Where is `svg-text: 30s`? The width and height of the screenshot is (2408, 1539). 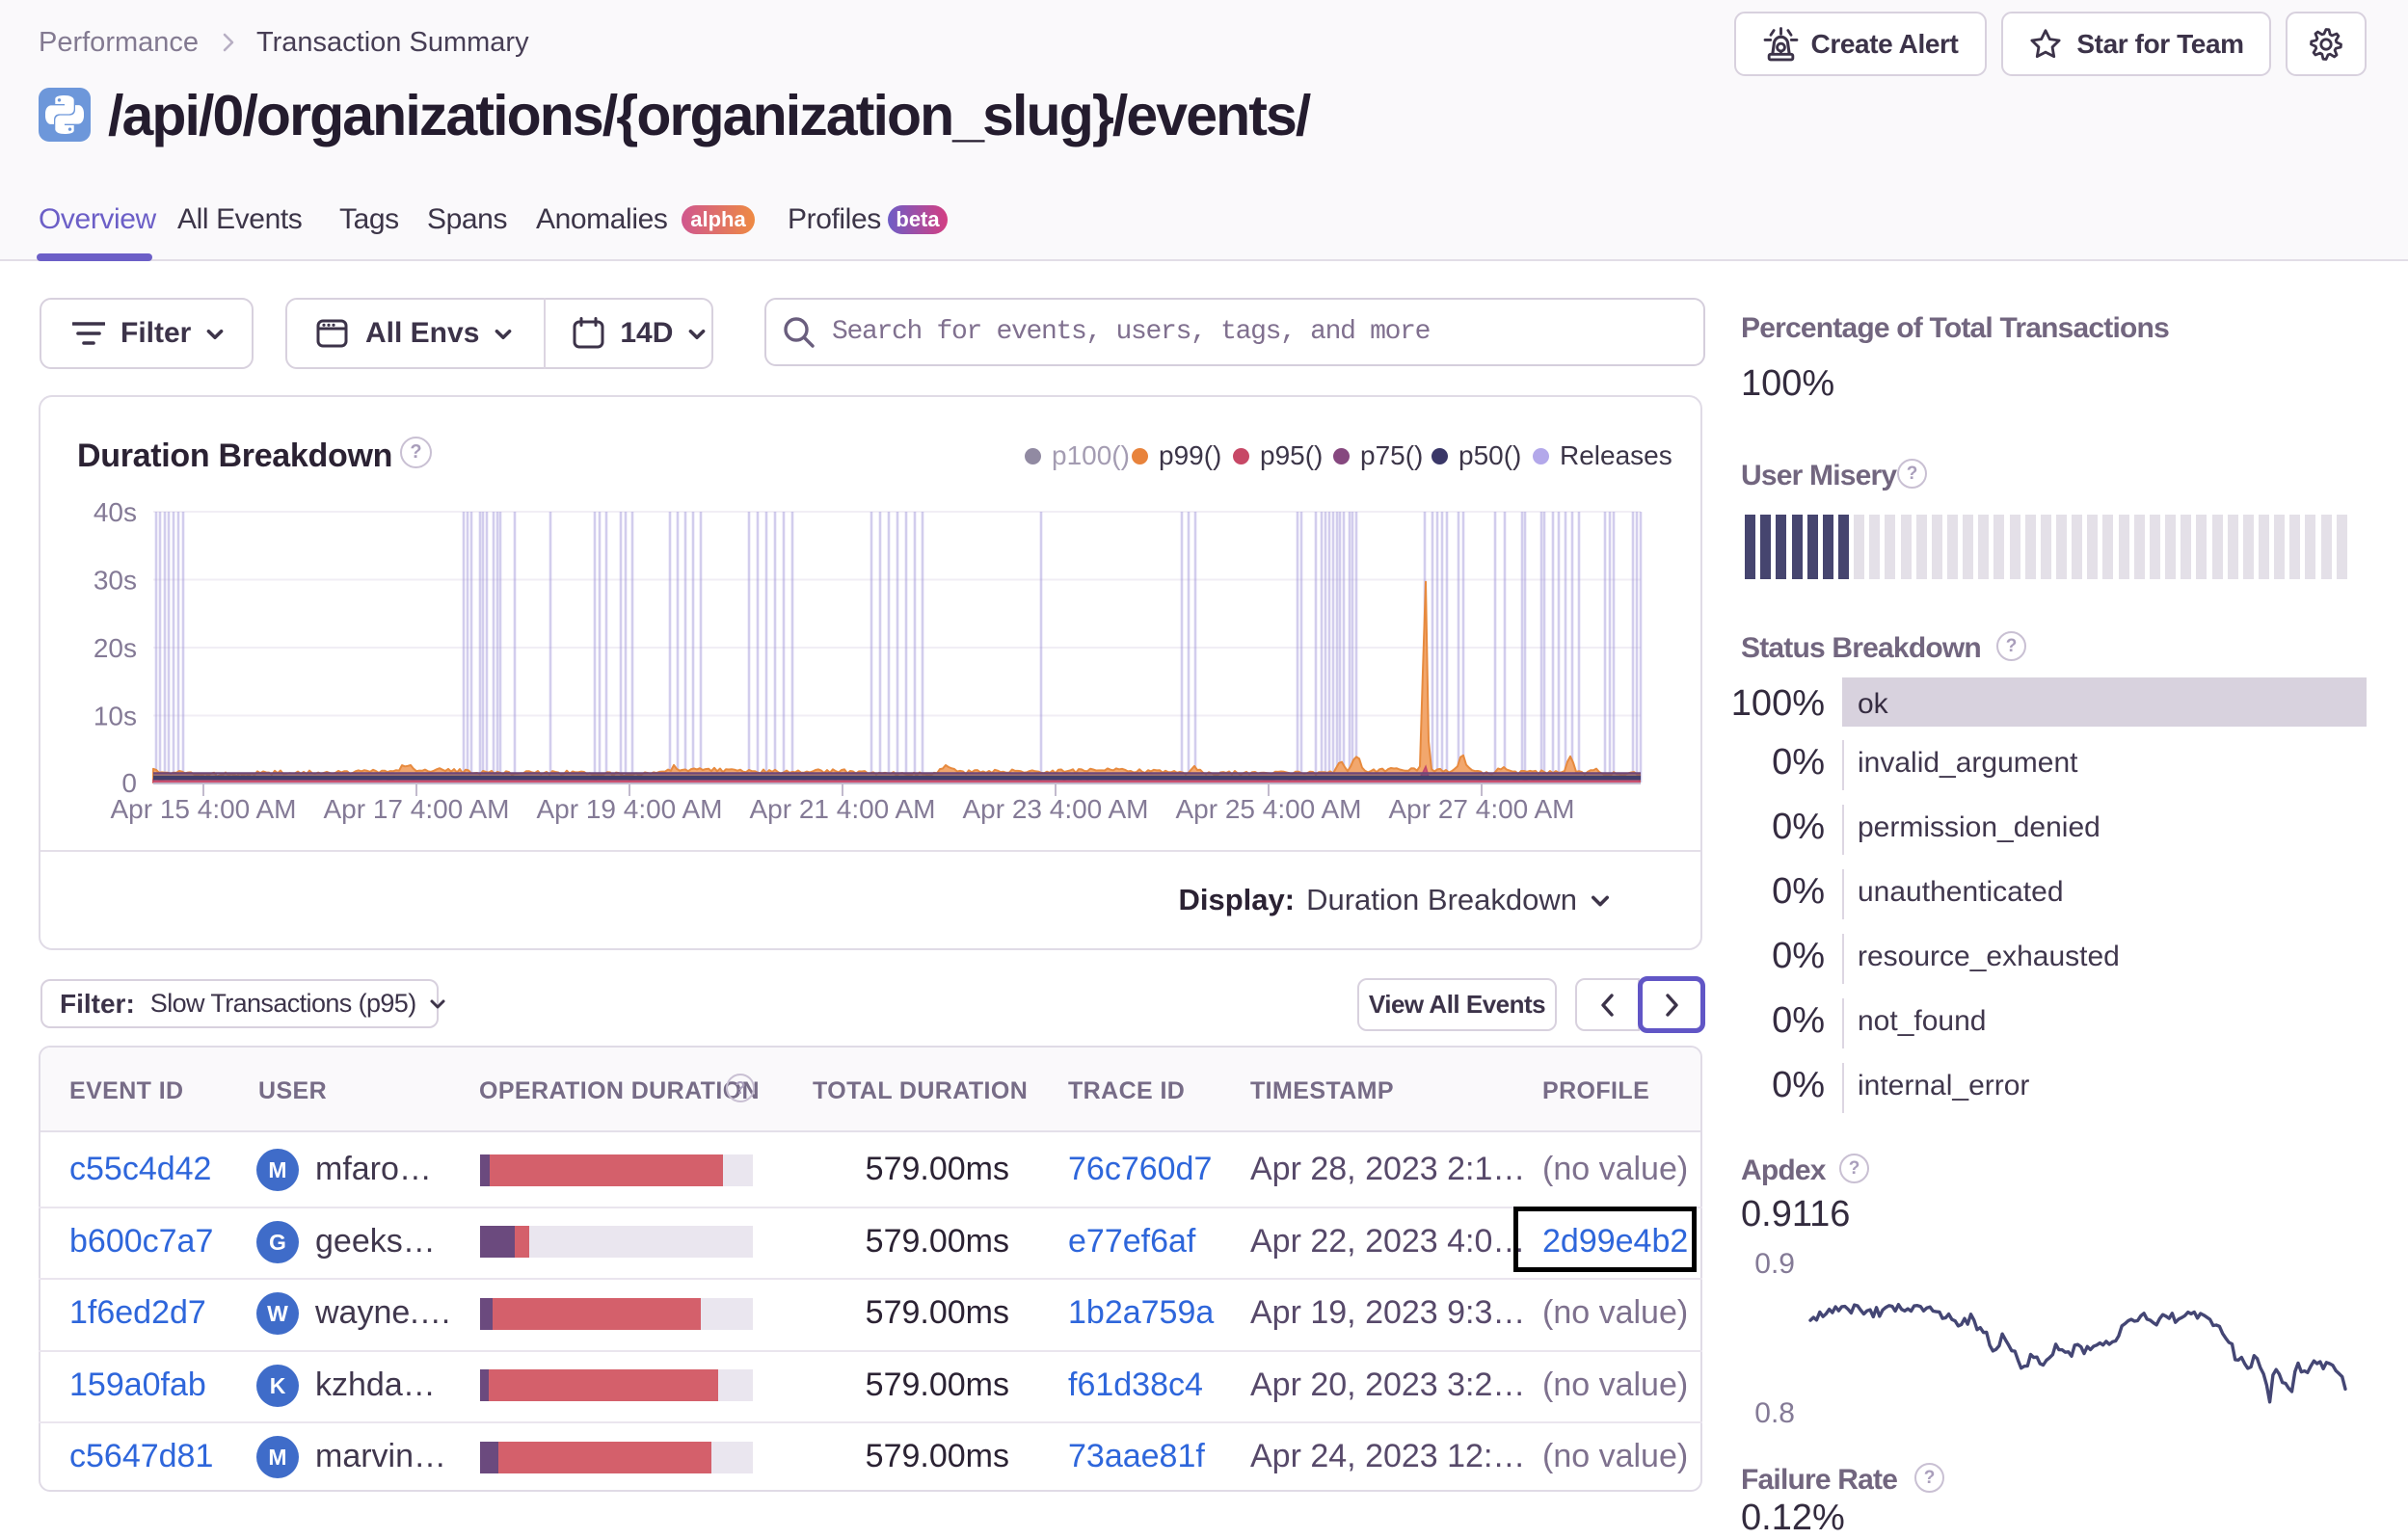
svg-text: 30s is located at coordinates (115, 581).